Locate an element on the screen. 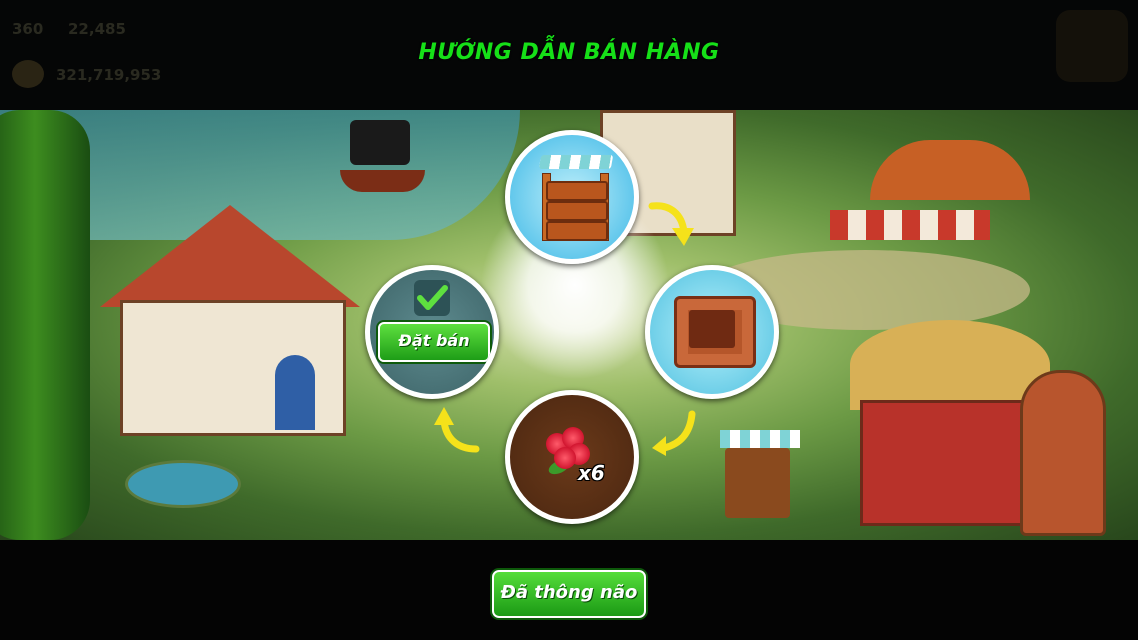 Image resolution: width=1138 pixels, height=640 pixels. arrow-down-right-icon is located at coordinates (671, 224).